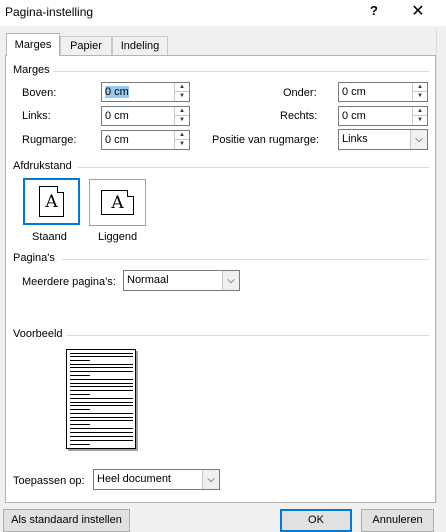 Image resolution: width=446 pixels, height=532 pixels. Describe the element at coordinates (397, 520) in the screenshot. I see `cancel-button: Annuleren` at that location.